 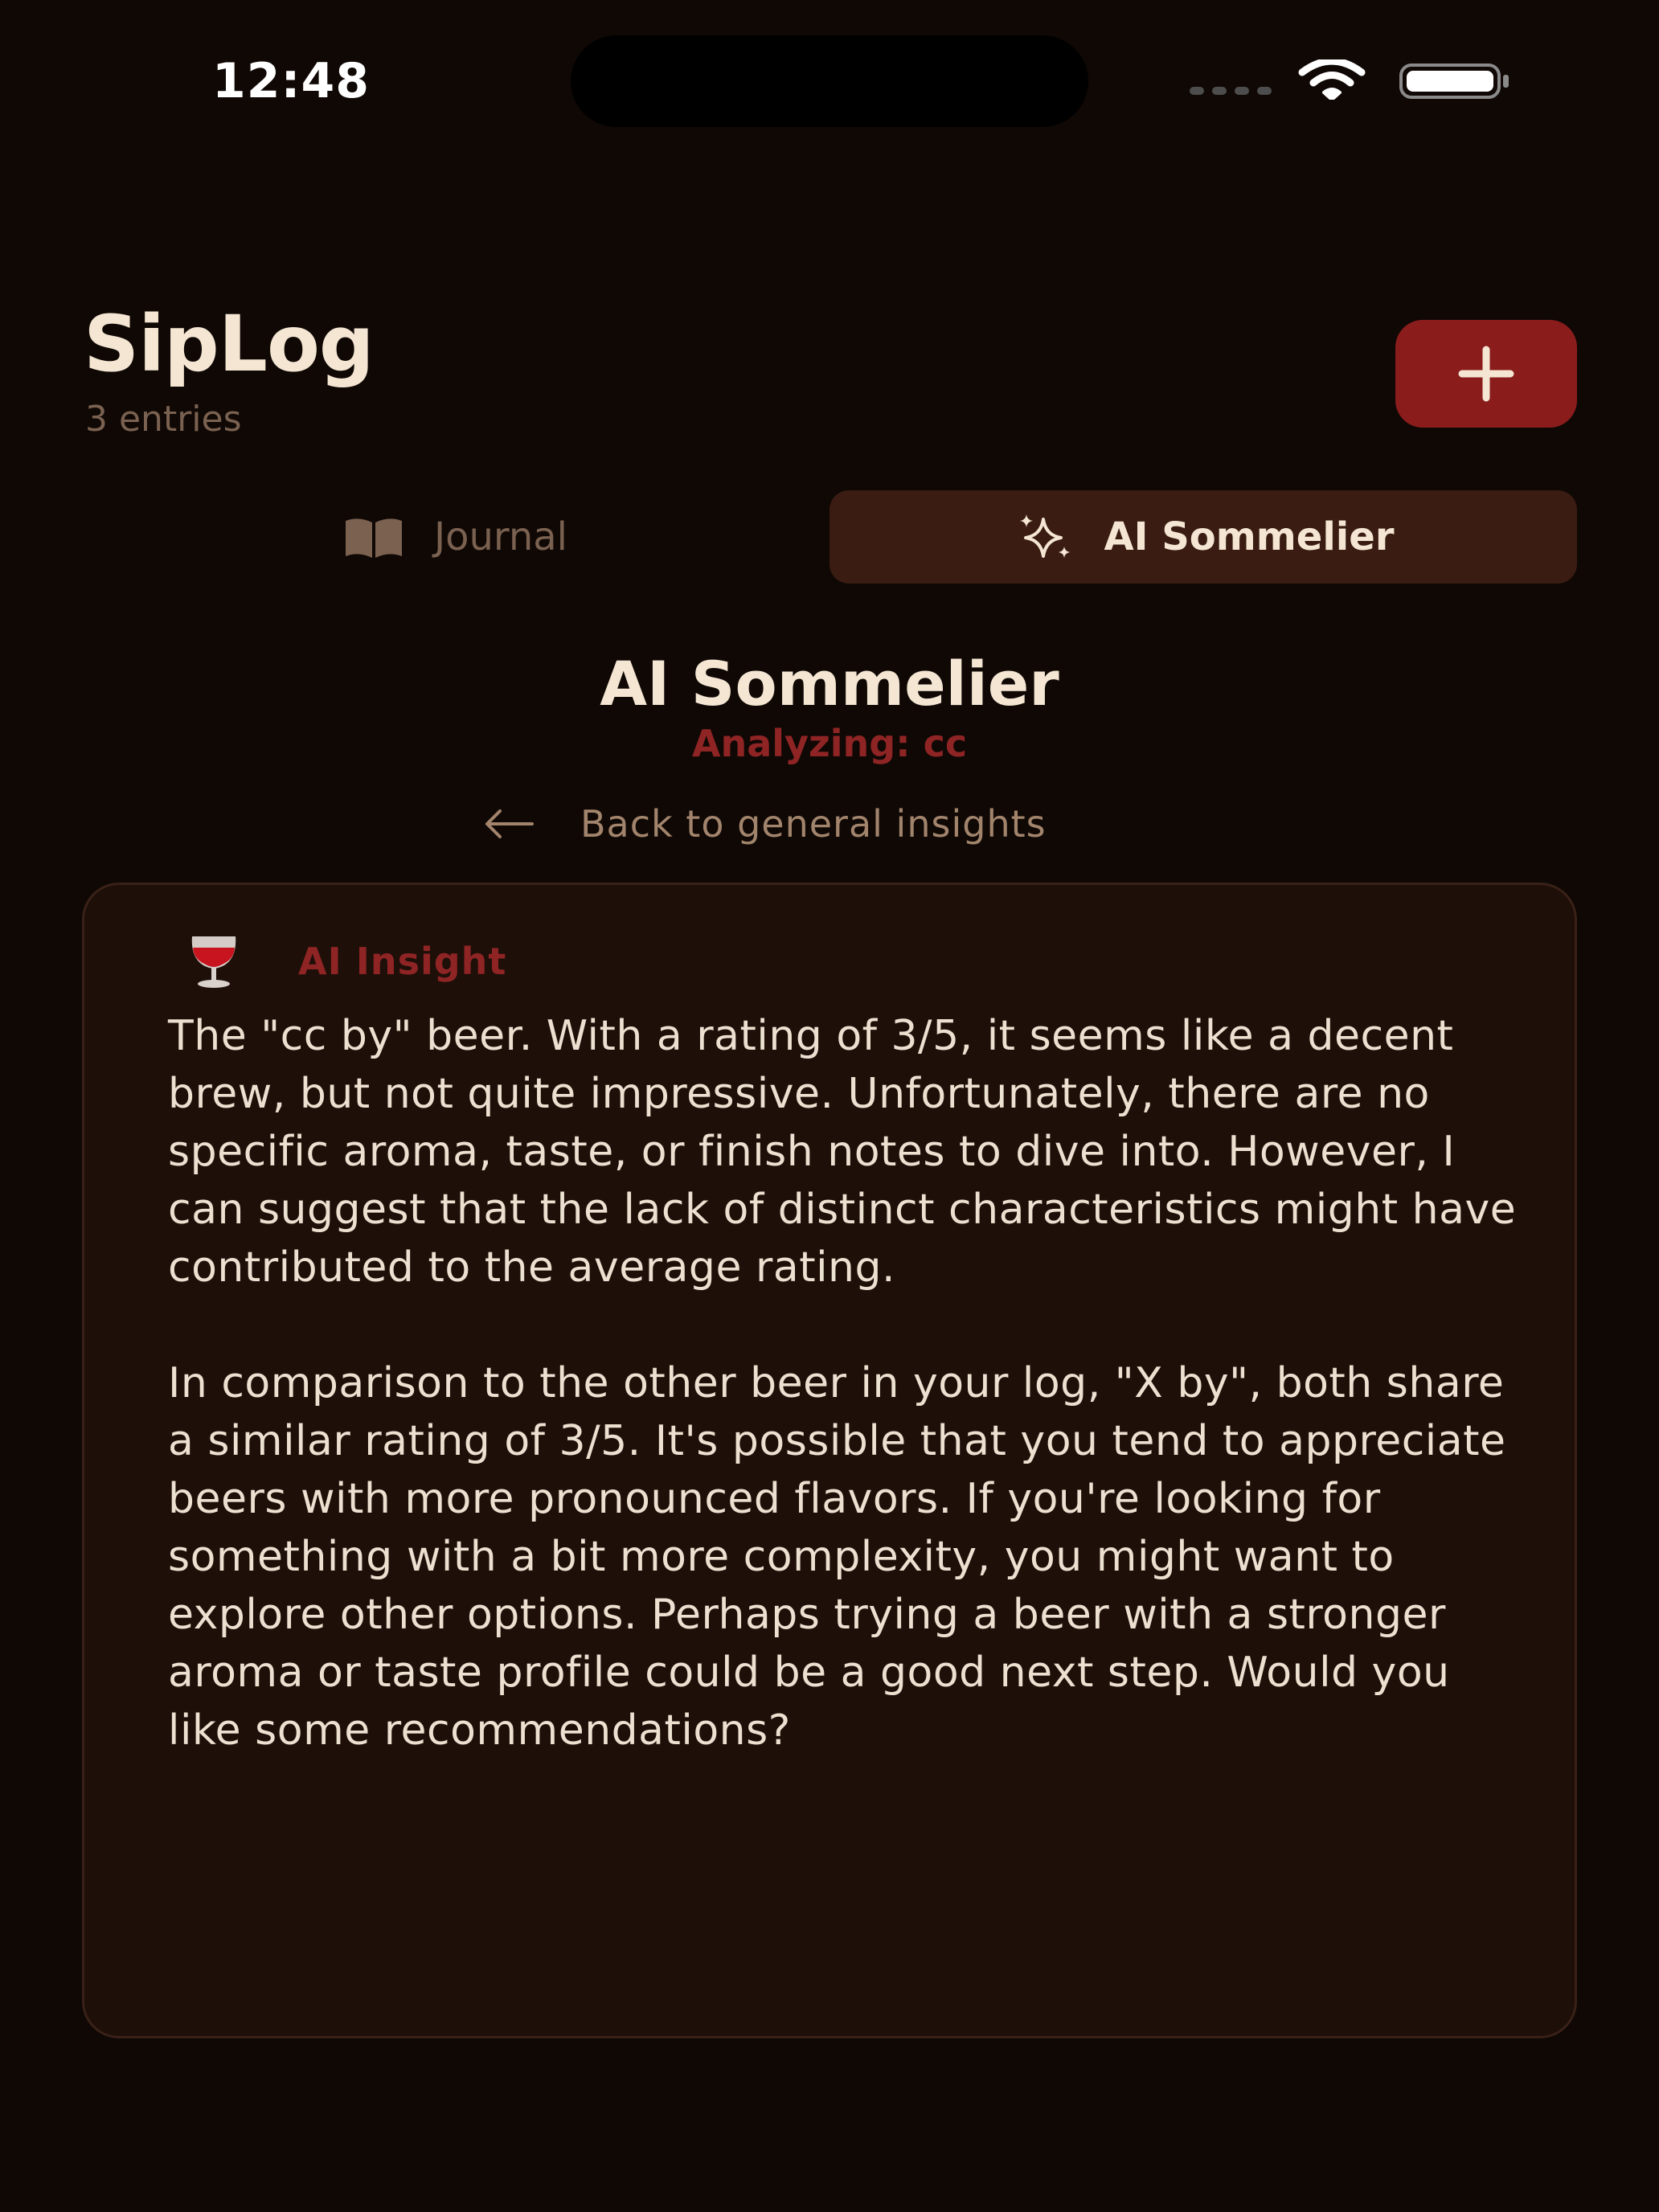 I want to click on status-time: 12:48, so click(x=291, y=81).